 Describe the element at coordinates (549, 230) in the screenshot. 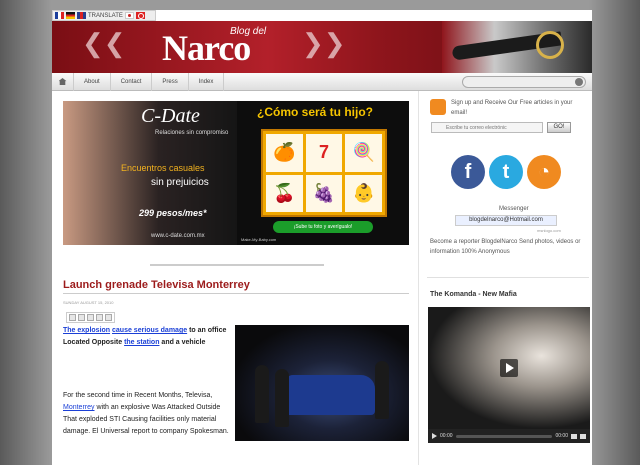

I see `msn-small: msnlogo.com` at that location.